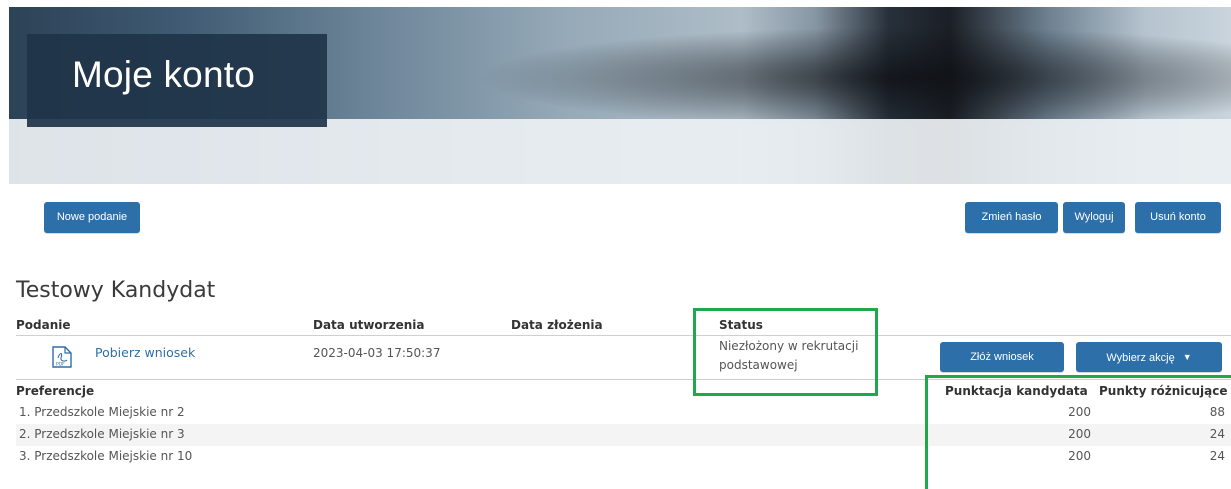  What do you see at coordinates (60, 365) in the screenshot?
I see `svg-text: PDF` at bounding box center [60, 365].